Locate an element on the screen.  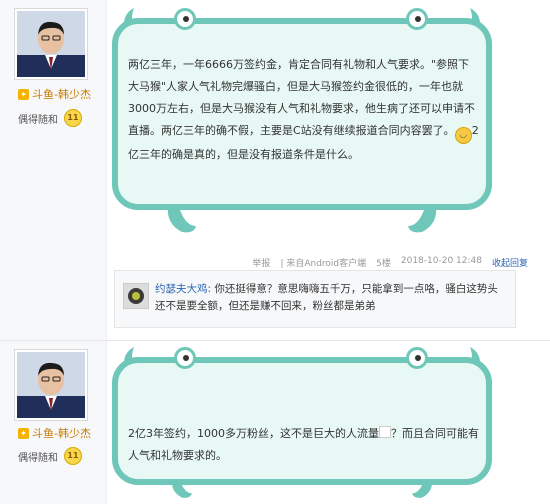
emoji-placeholder-icon is located at coordinates (385, 432).